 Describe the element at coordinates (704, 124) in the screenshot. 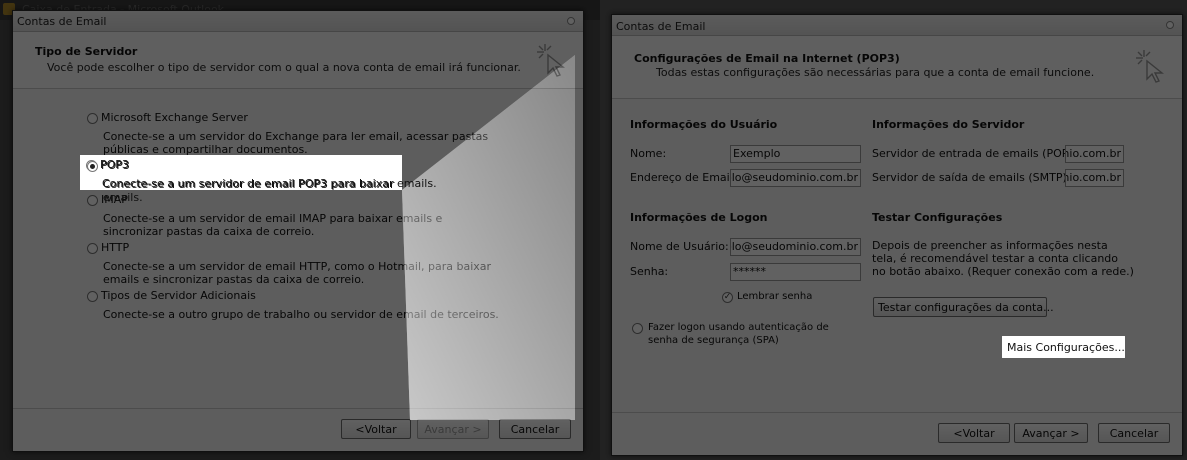

I see `user-info-heading: Informações do Usuário` at that location.